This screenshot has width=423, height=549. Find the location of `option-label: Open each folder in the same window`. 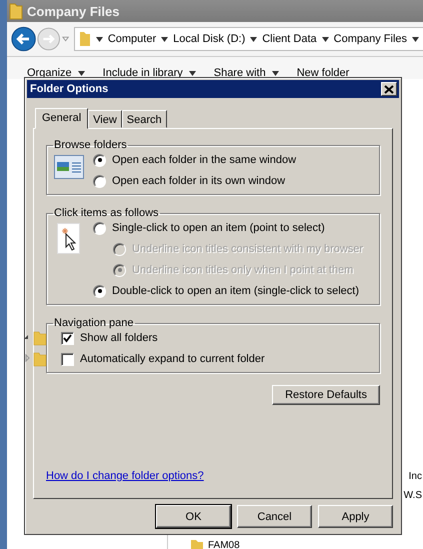

option-label: Open each folder in the same window is located at coordinates (204, 160).